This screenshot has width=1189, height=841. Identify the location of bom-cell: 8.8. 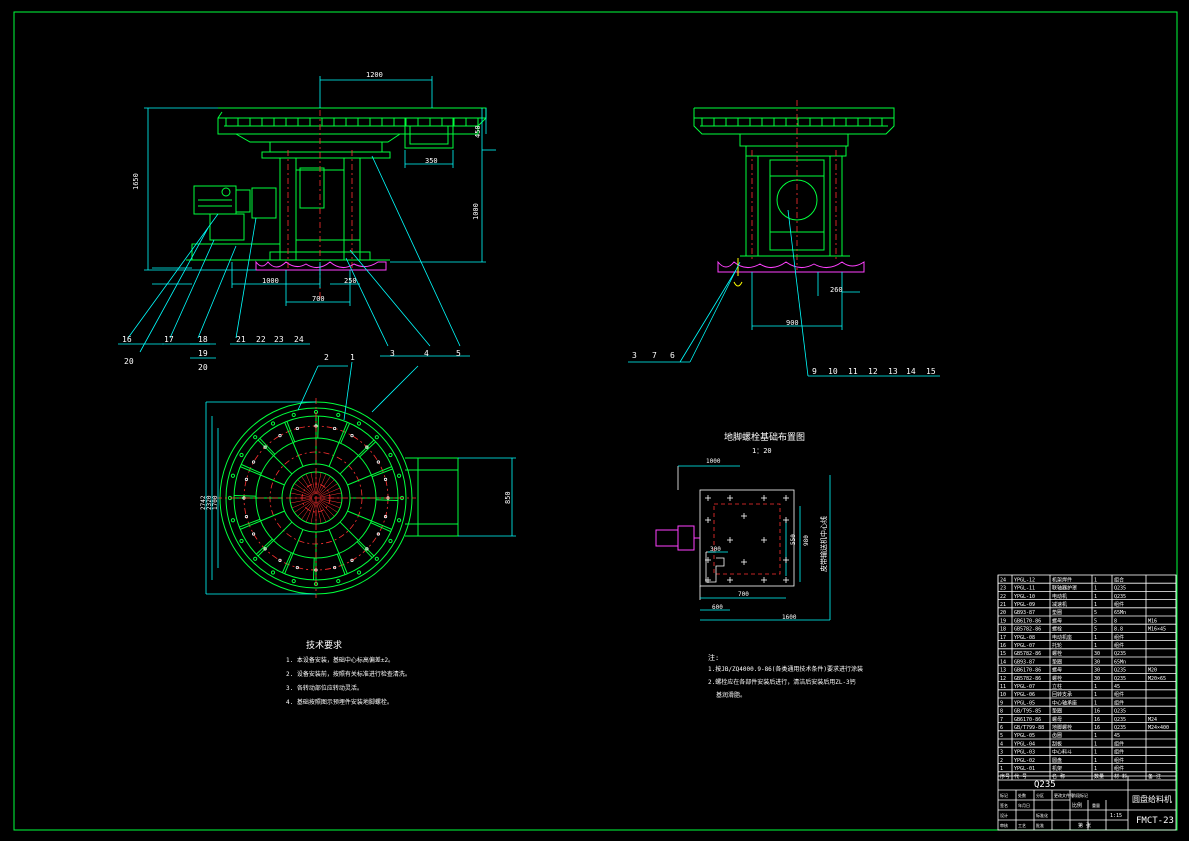
(1118, 630).